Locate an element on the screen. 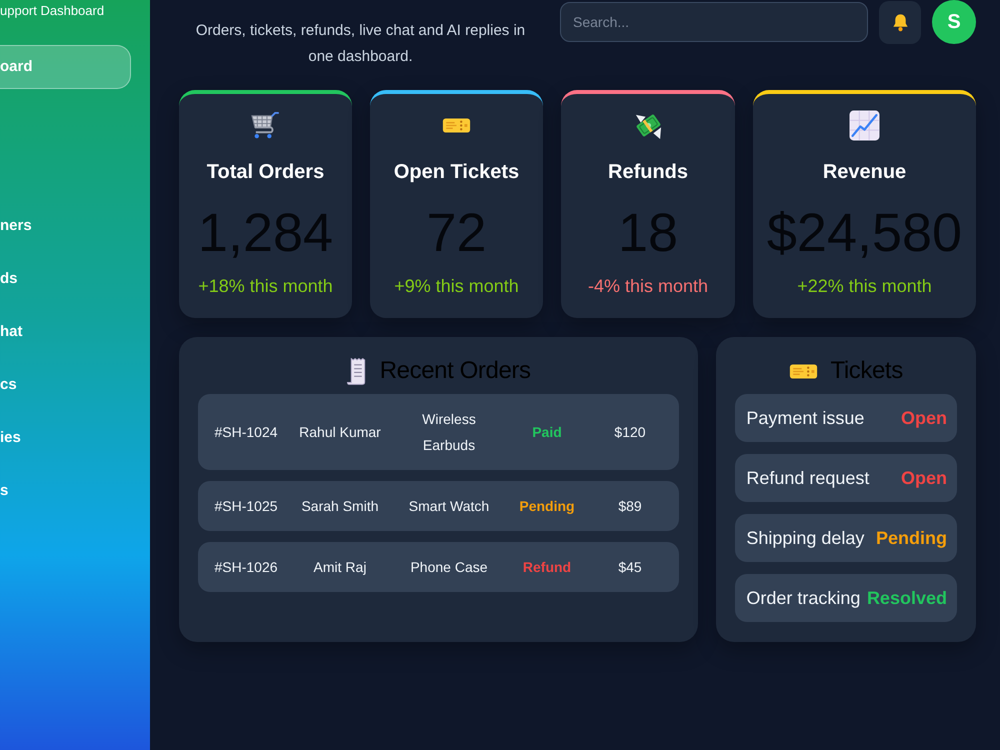  ticket-title: Payment issue is located at coordinates (805, 418).